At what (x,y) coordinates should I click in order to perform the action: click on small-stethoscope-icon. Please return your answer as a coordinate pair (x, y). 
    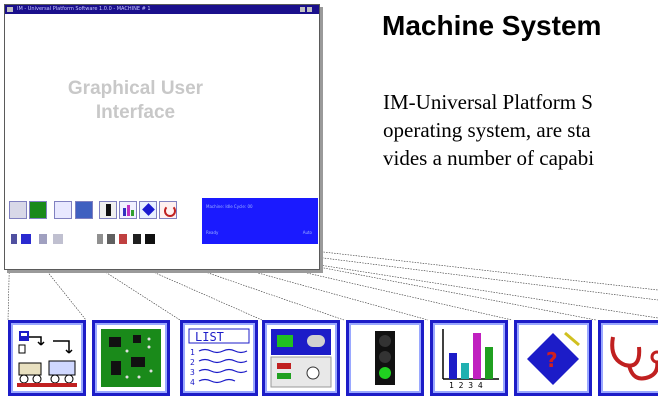
    Looking at the image, I should click on (168, 210).